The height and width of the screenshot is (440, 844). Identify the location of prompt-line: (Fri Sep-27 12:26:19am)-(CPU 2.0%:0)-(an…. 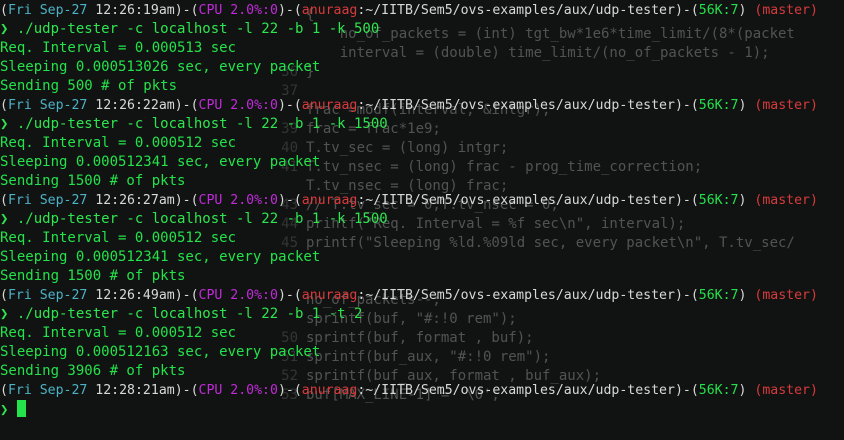
(409, 10).